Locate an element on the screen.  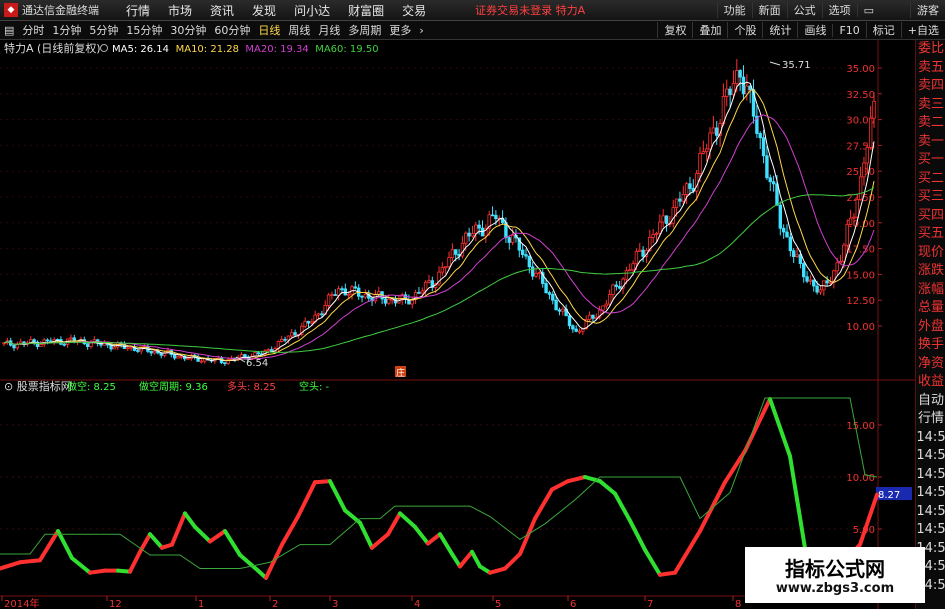
side-panel-item: 行情 is located at coordinates (930, 419).